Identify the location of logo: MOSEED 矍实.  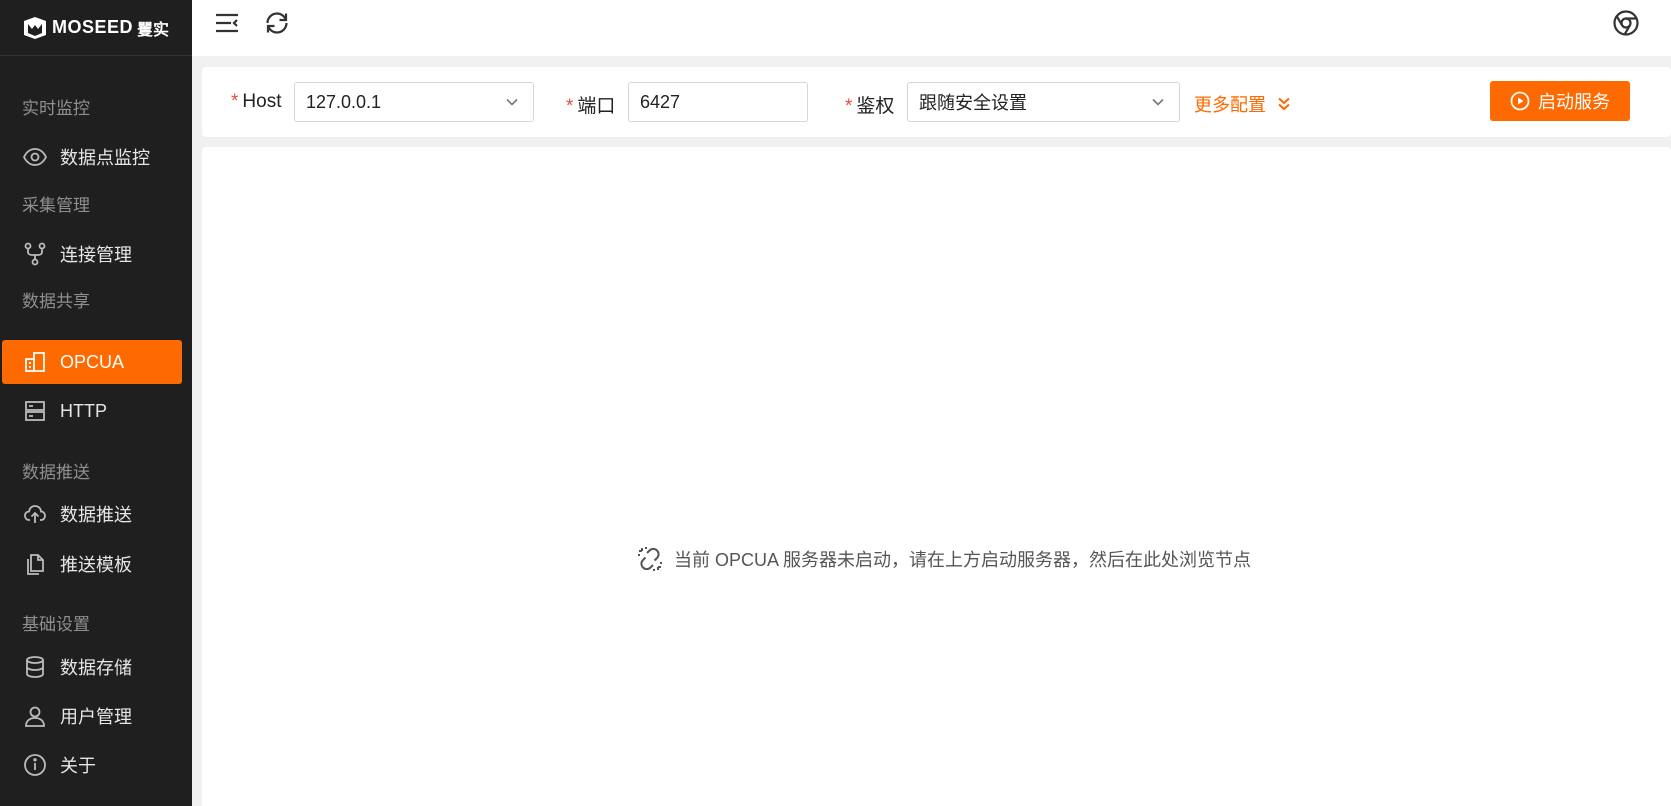
(96, 28).